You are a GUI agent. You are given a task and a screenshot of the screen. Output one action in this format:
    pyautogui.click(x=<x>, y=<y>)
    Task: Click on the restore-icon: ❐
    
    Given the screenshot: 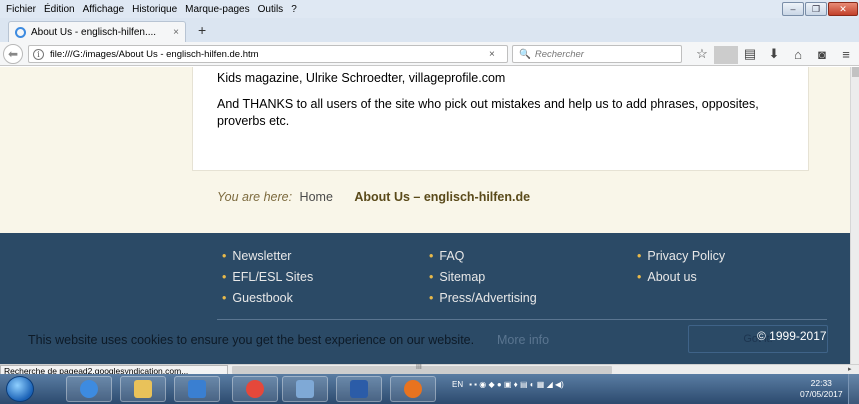 What is the action you would take?
    pyautogui.click(x=816, y=8)
    